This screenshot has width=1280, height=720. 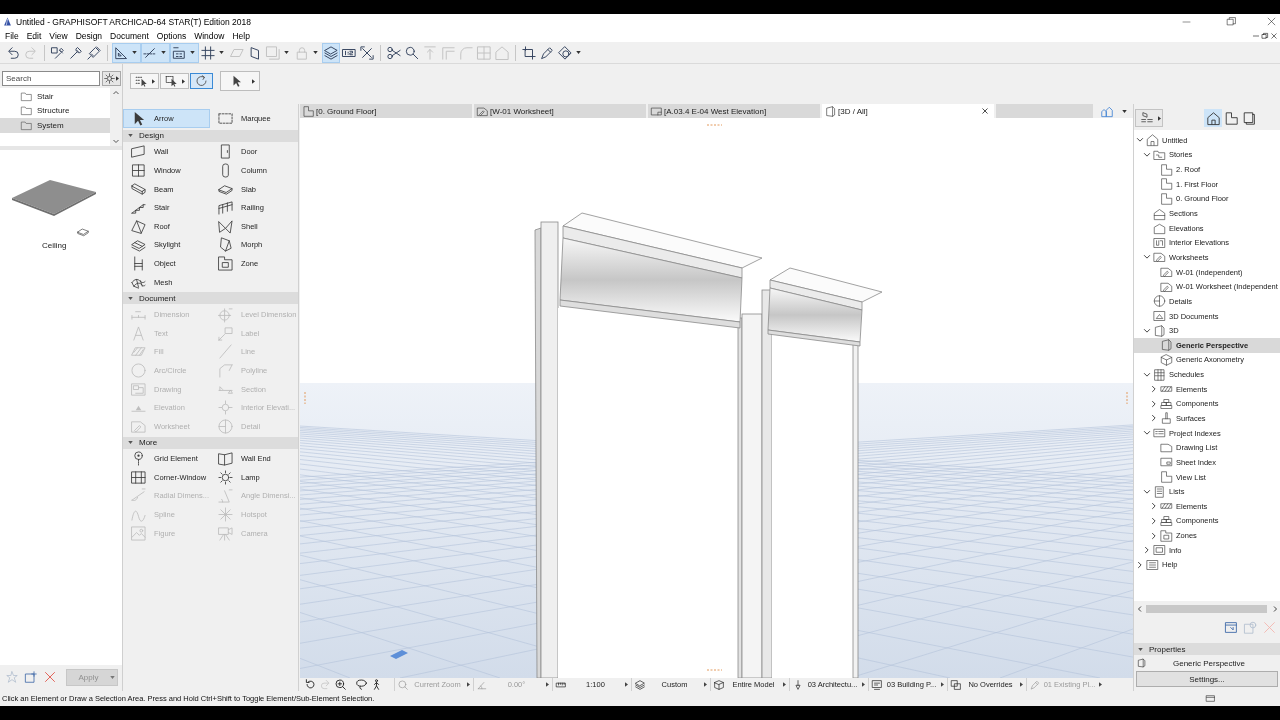 I want to click on pin-marker-icon, so click(x=138, y=459).